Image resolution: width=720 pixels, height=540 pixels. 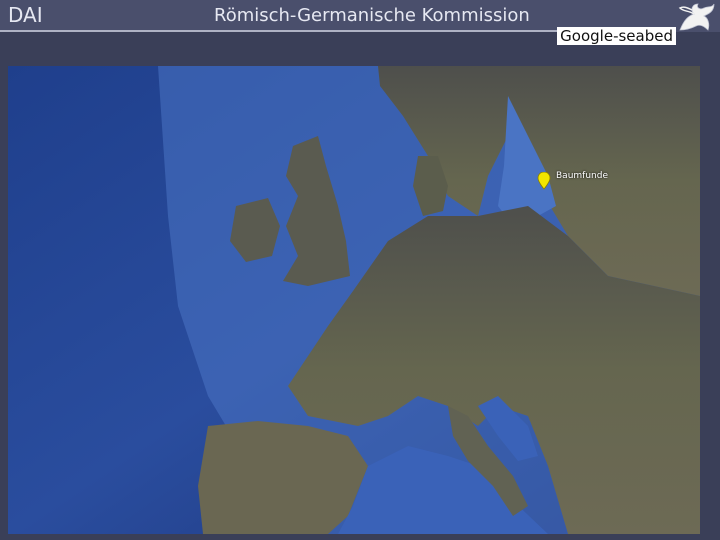 I want to click on griffin-logo-icon, so click(x=696, y=17).